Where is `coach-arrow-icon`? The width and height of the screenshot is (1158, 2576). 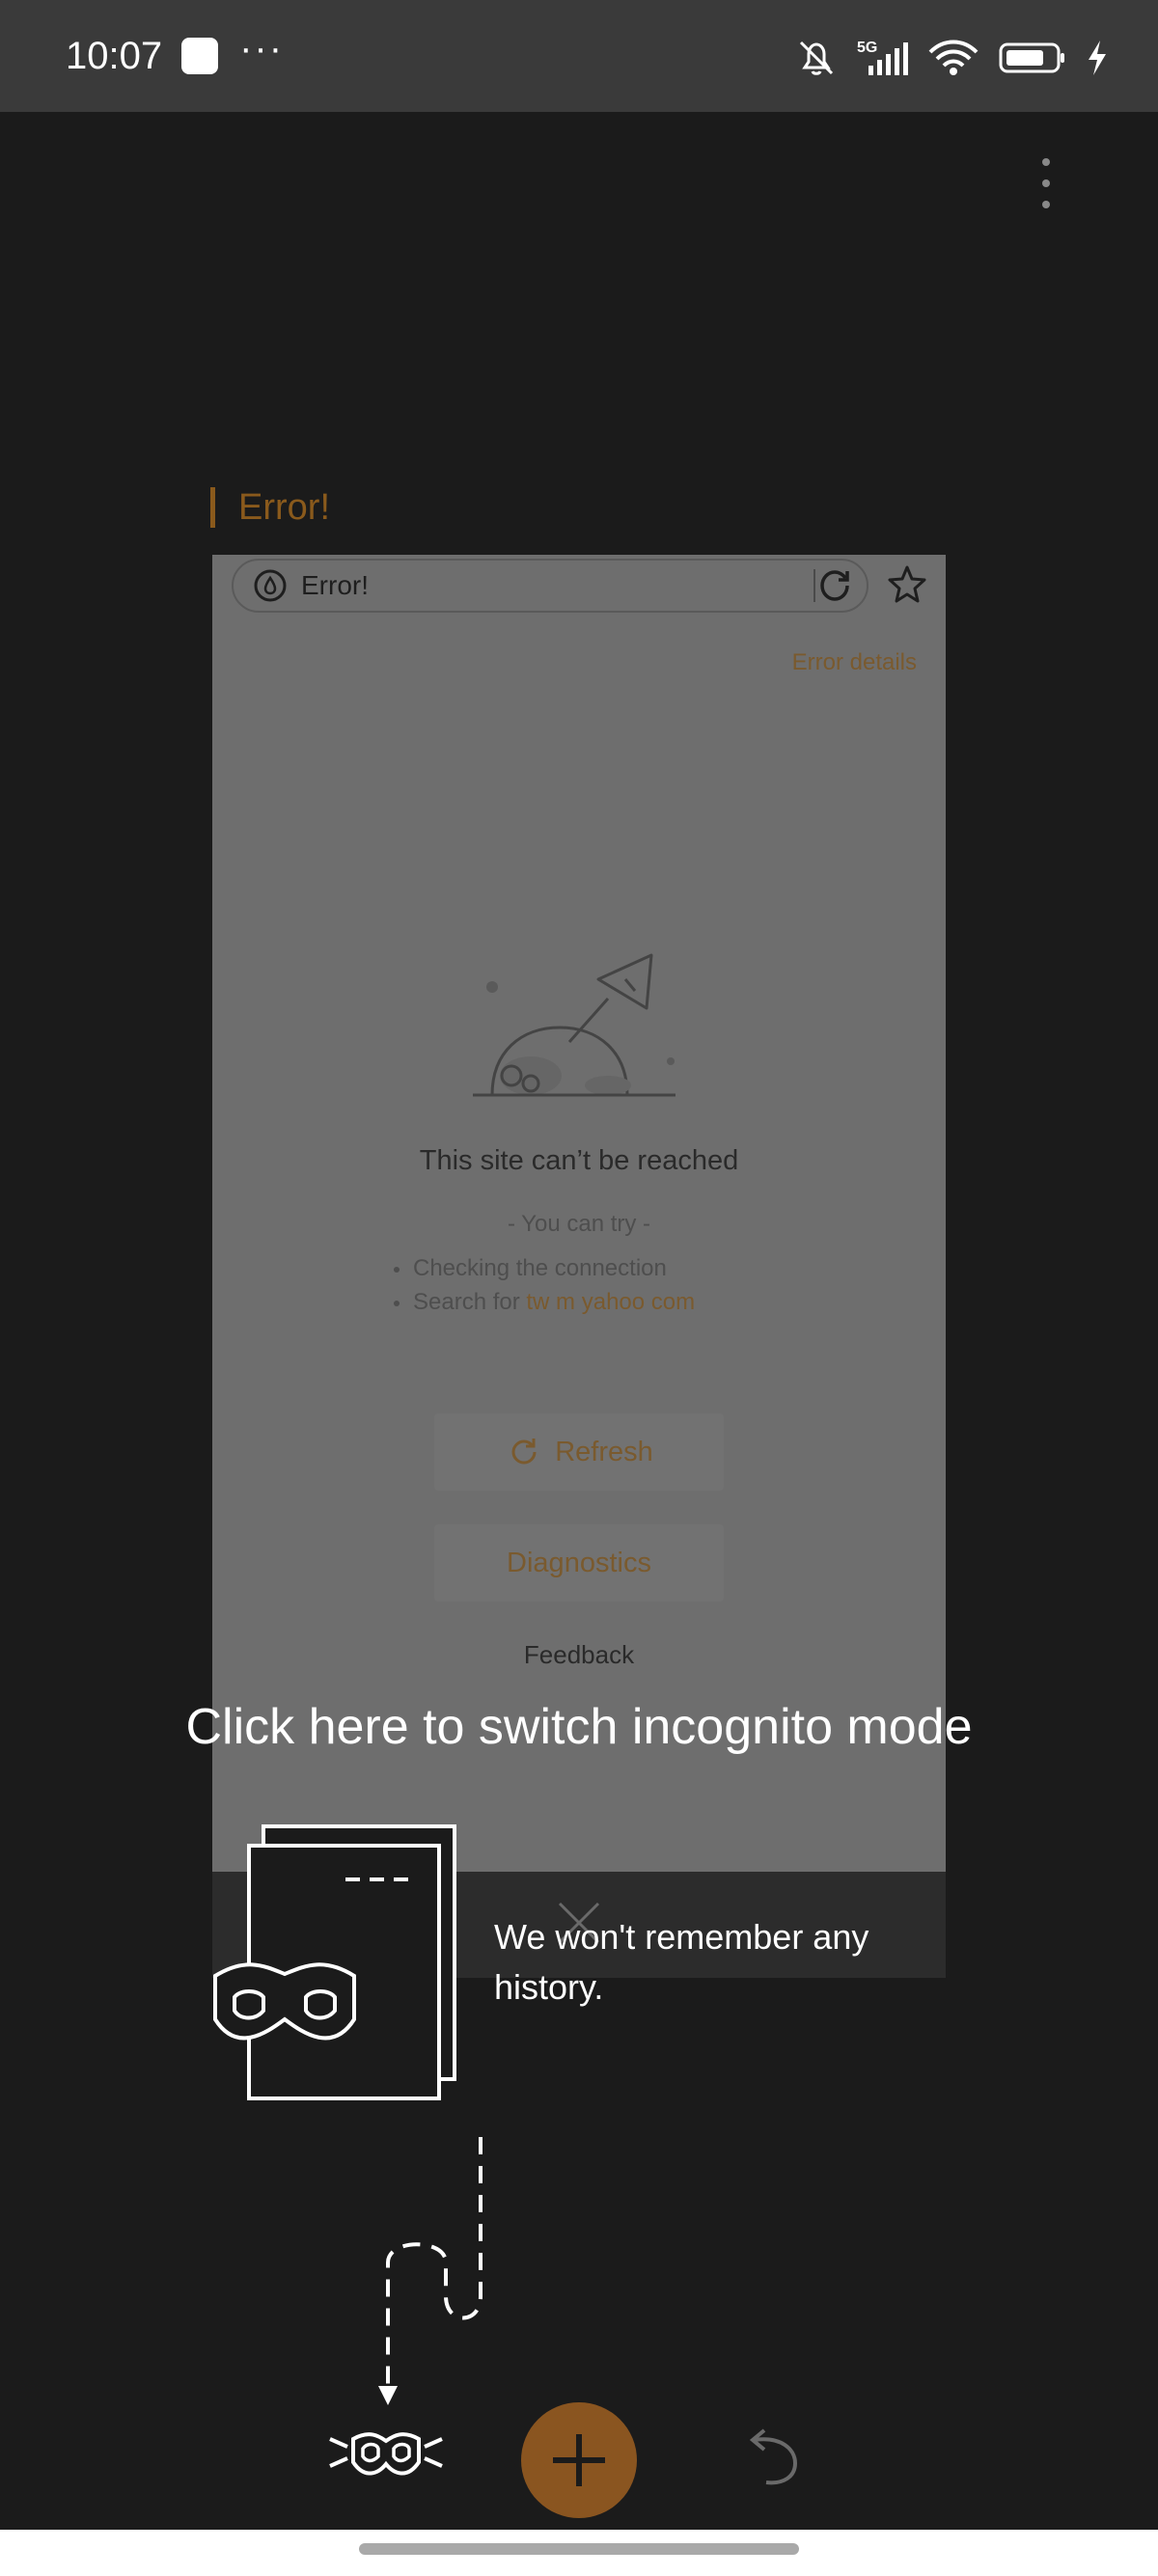 coach-arrow-icon is located at coordinates (430, 2271).